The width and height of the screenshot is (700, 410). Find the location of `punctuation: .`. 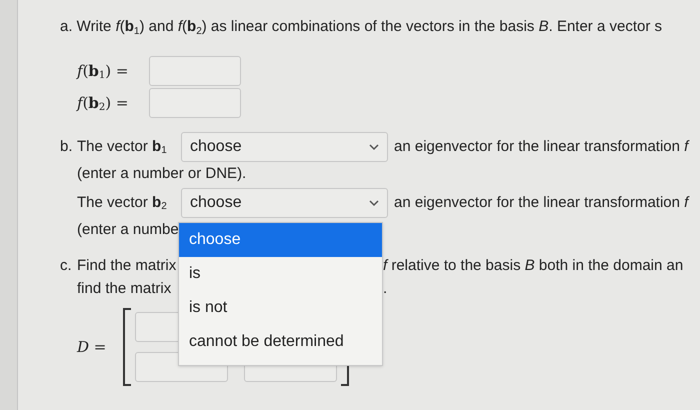

punctuation: . is located at coordinates (385, 288).